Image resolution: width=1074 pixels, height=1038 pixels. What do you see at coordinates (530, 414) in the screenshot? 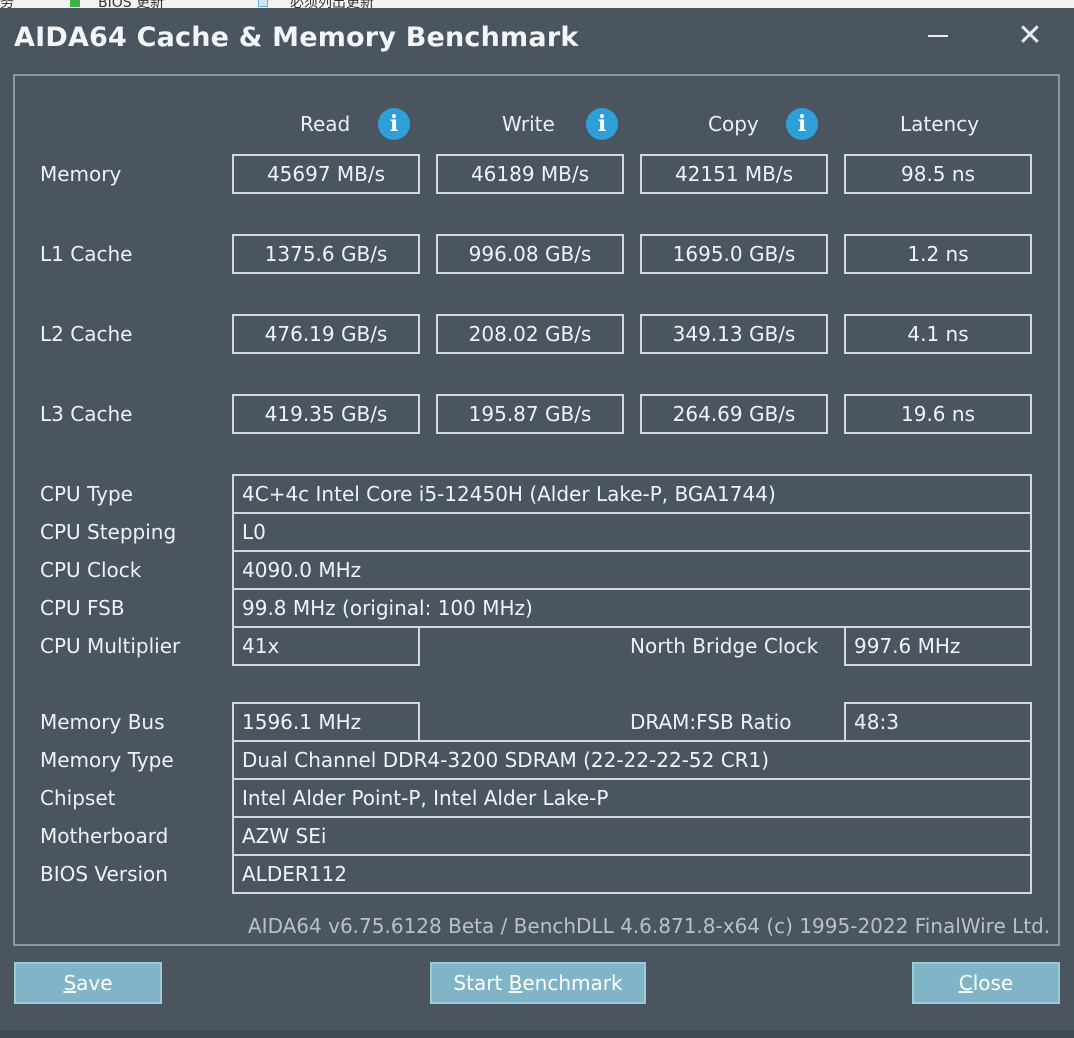
I see `l3-write-value: 195.87 GB/s` at bounding box center [530, 414].